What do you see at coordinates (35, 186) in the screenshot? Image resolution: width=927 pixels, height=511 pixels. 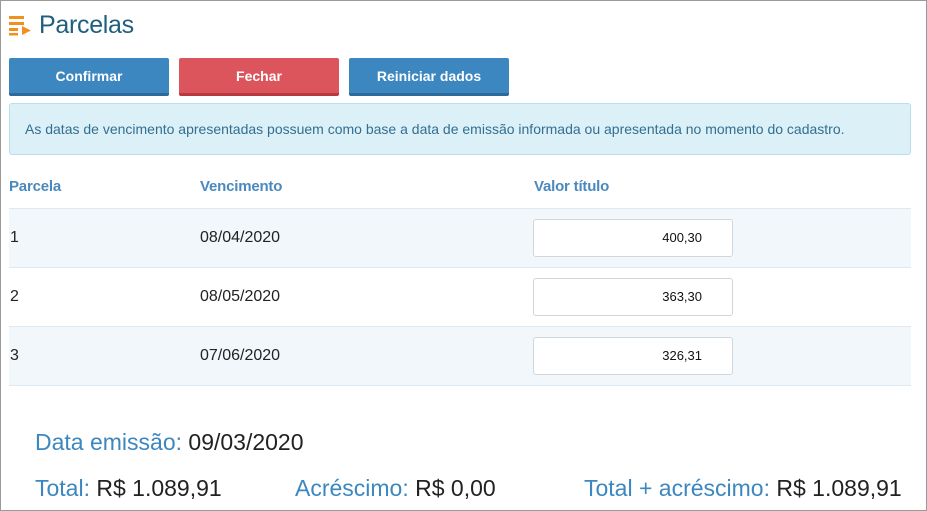 I see `column-header-parcela: Parcela` at bounding box center [35, 186].